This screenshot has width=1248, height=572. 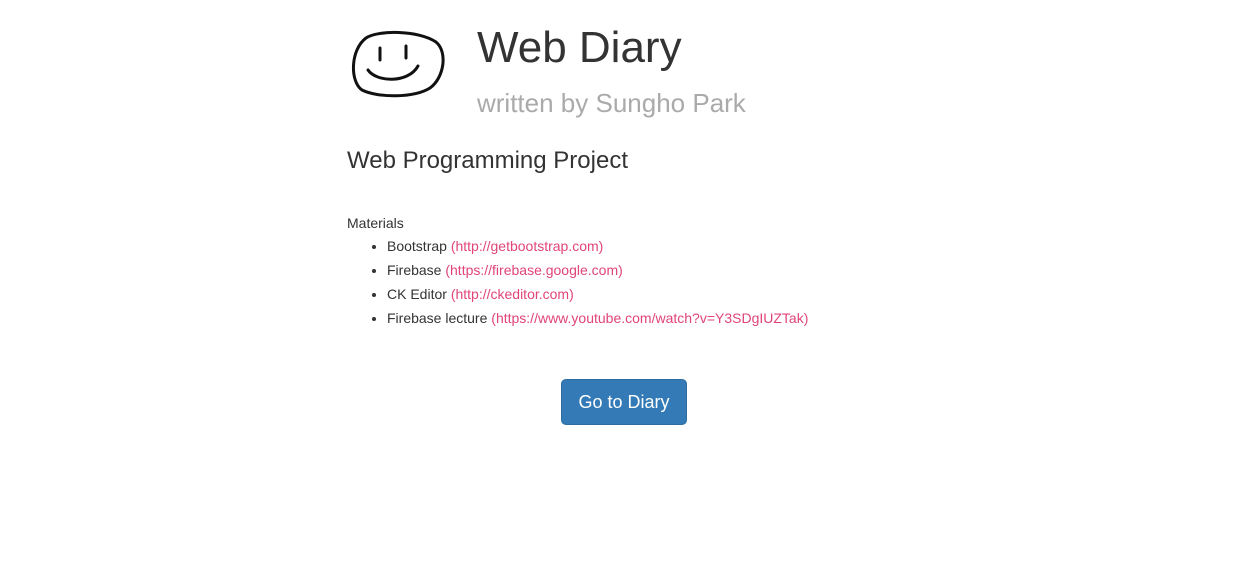 I want to click on project-heading: Web Programming Project, so click(x=487, y=160).